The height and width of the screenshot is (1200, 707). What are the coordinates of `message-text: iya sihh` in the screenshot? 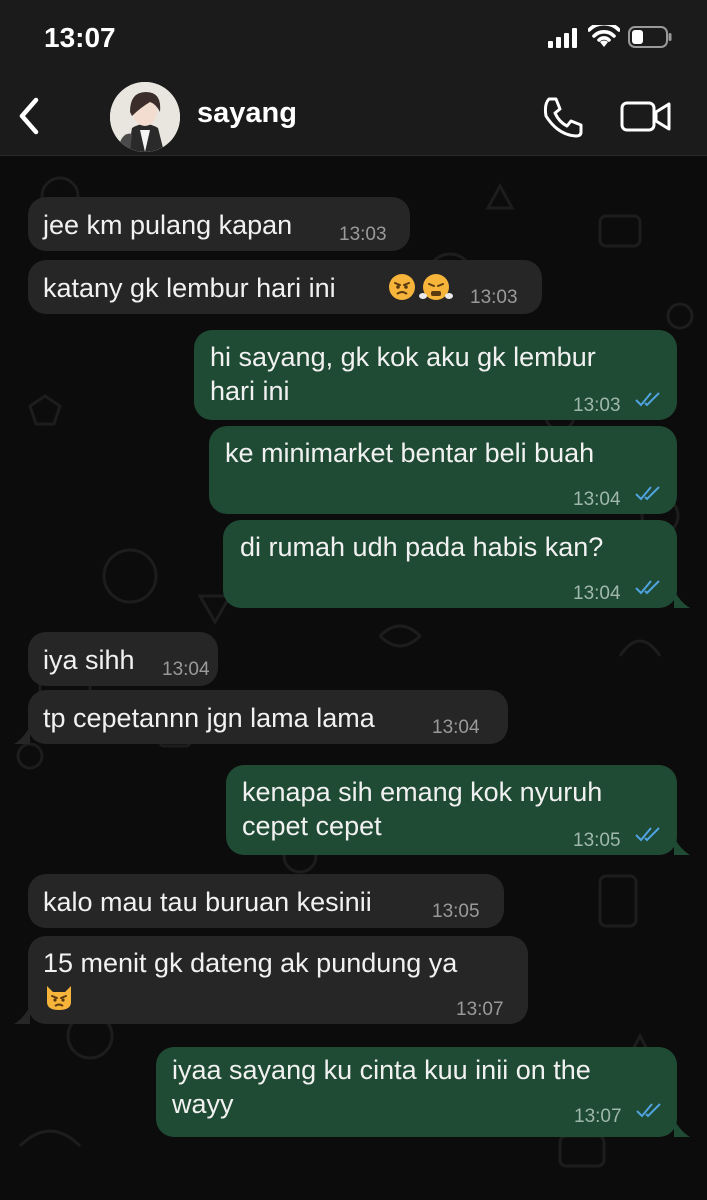 It's located at (89, 660).